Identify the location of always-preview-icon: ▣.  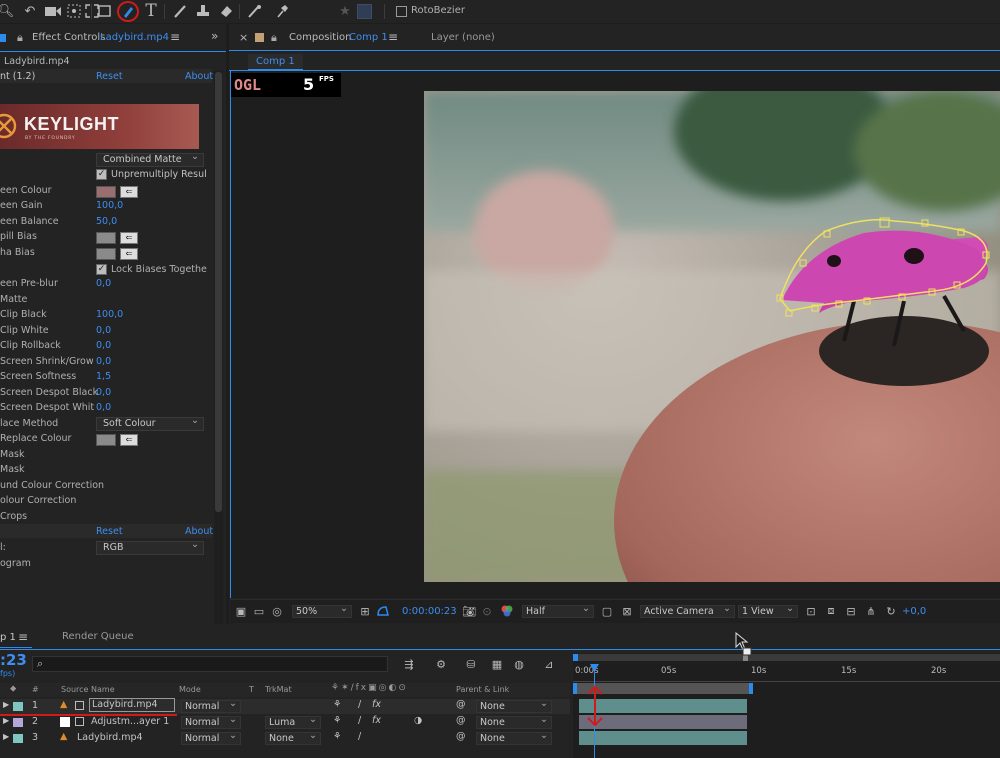
(241, 611).